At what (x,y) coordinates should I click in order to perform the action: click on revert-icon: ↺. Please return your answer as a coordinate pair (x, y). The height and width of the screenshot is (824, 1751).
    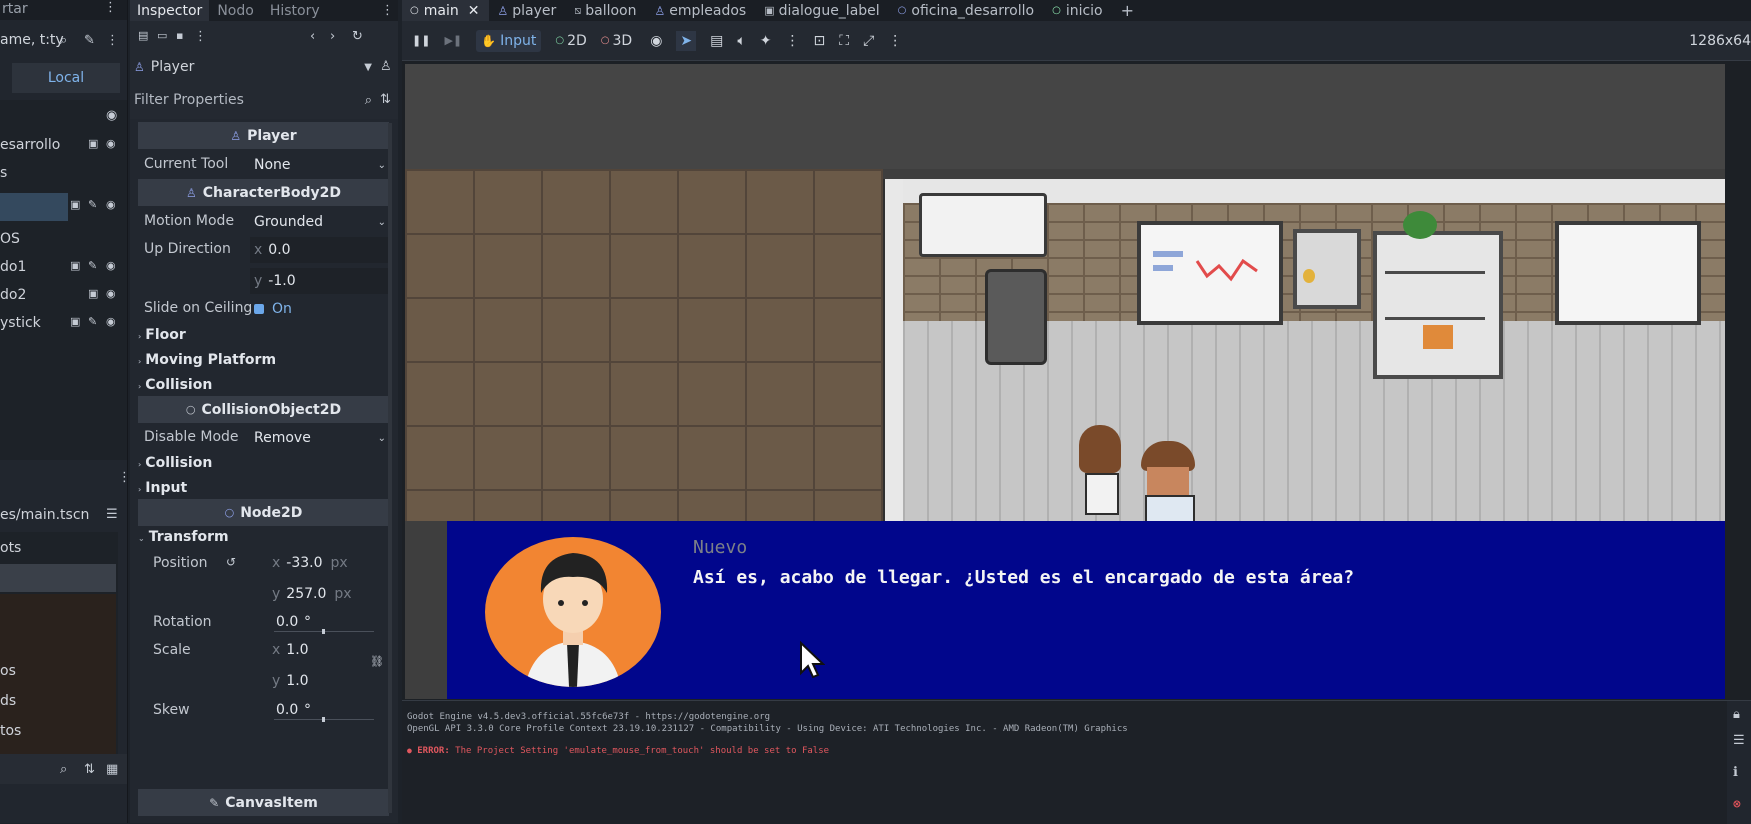
    Looking at the image, I should click on (231, 562).